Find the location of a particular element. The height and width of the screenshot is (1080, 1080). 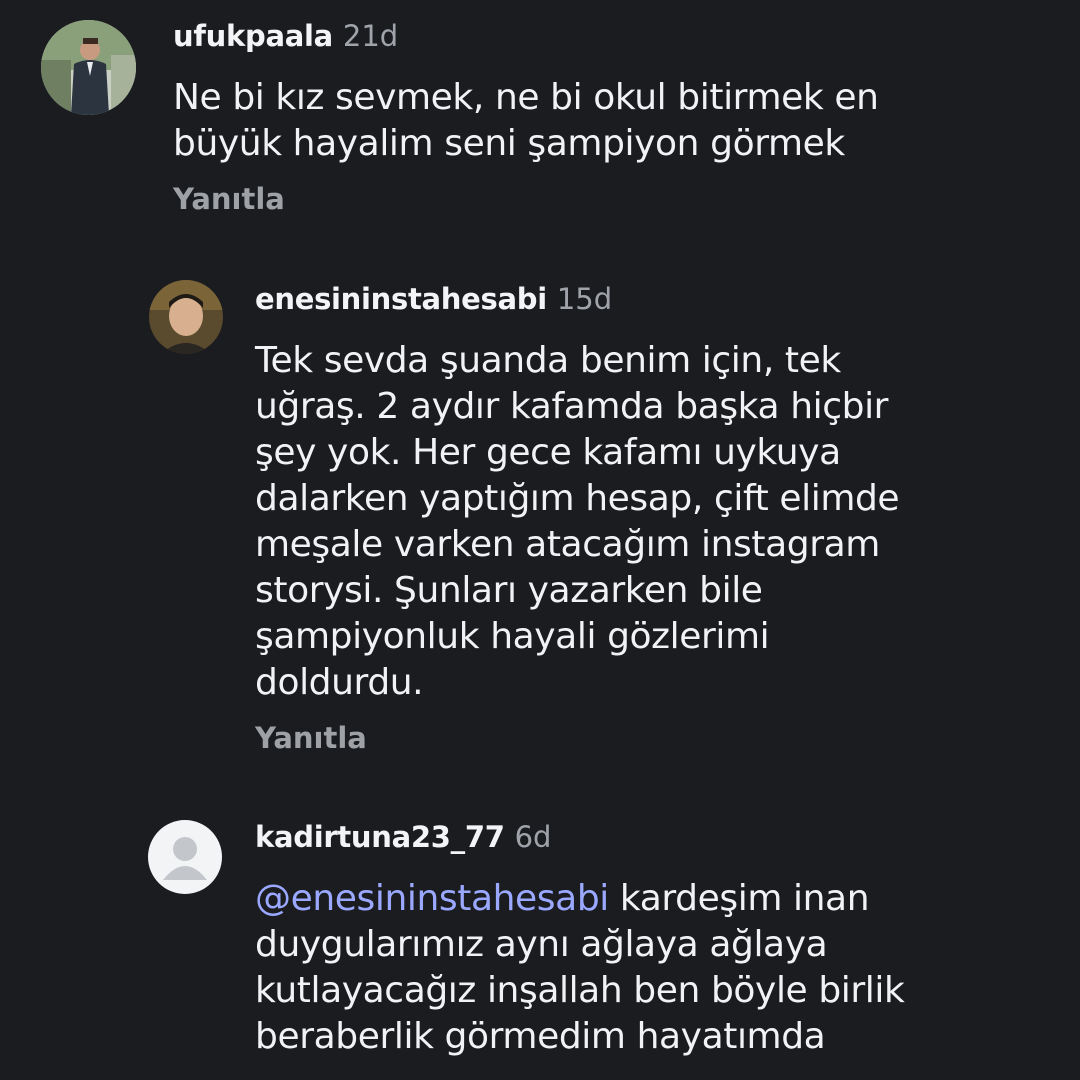

comment-header: kadirtuna23_77 6d is located at coordinates (403, 837).